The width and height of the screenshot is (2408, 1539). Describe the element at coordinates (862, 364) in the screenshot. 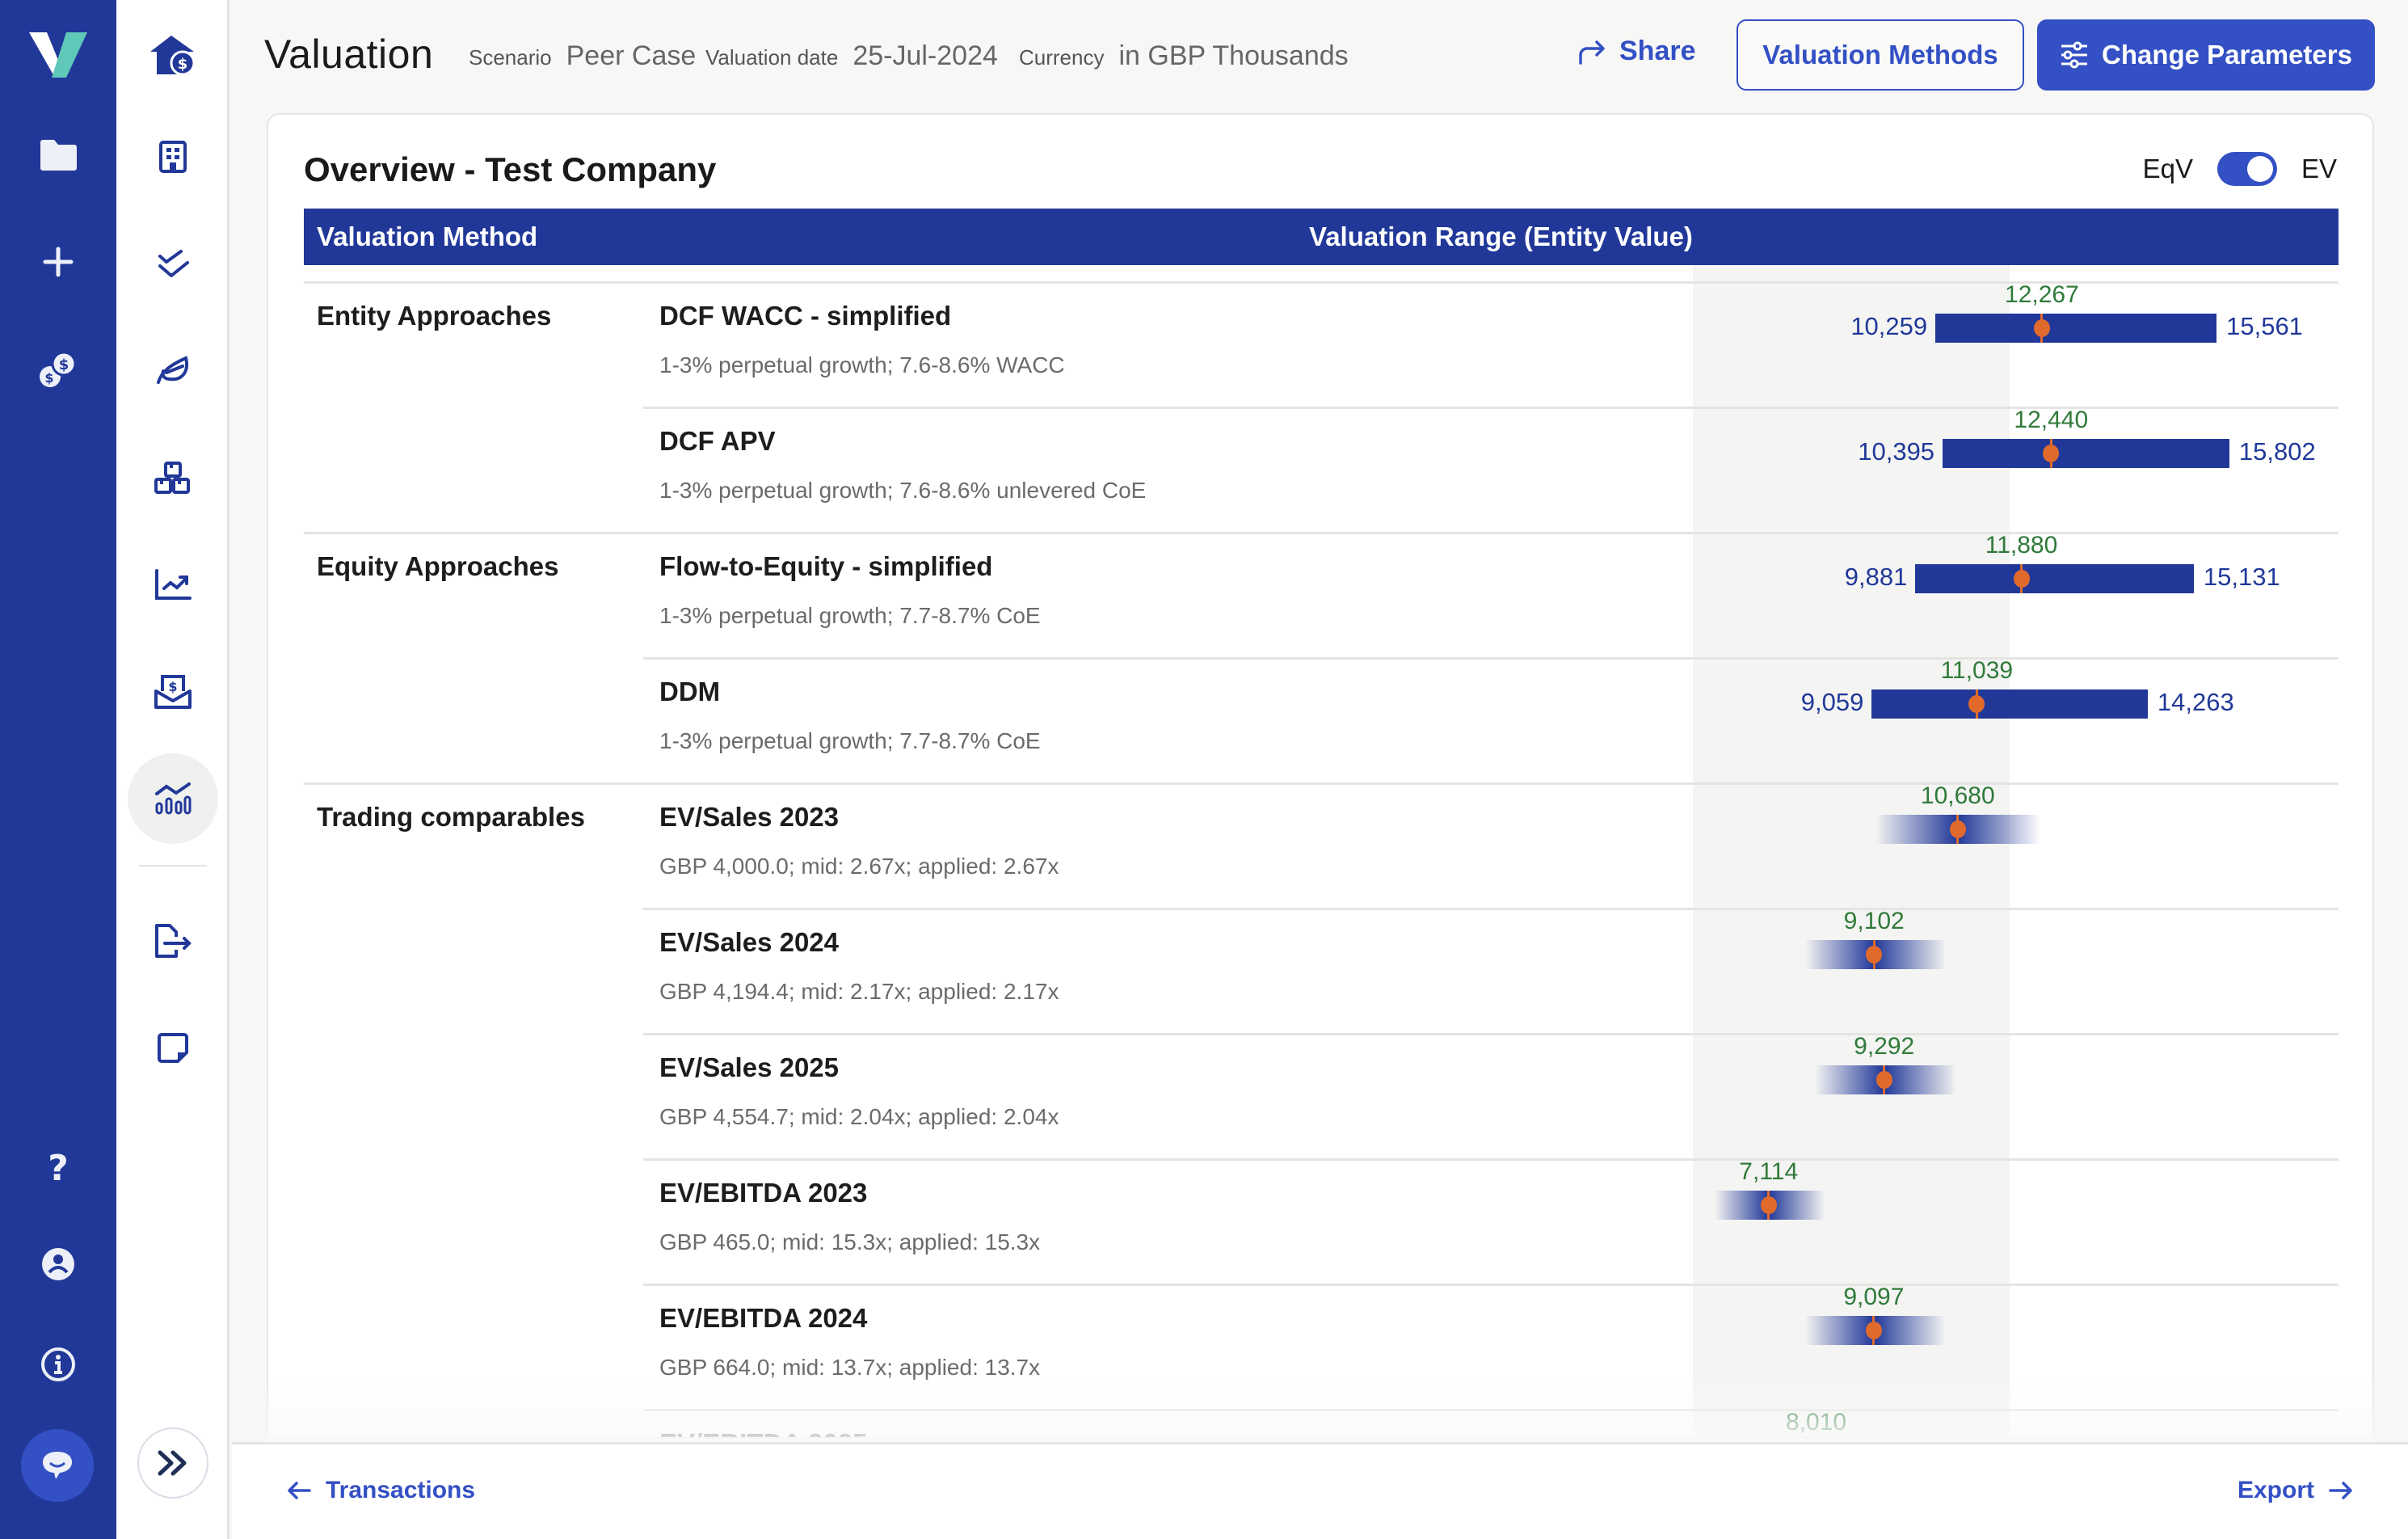

I see `method-description: 1-3% perpetual growth; 7.6-8.6% WACC` at that location.